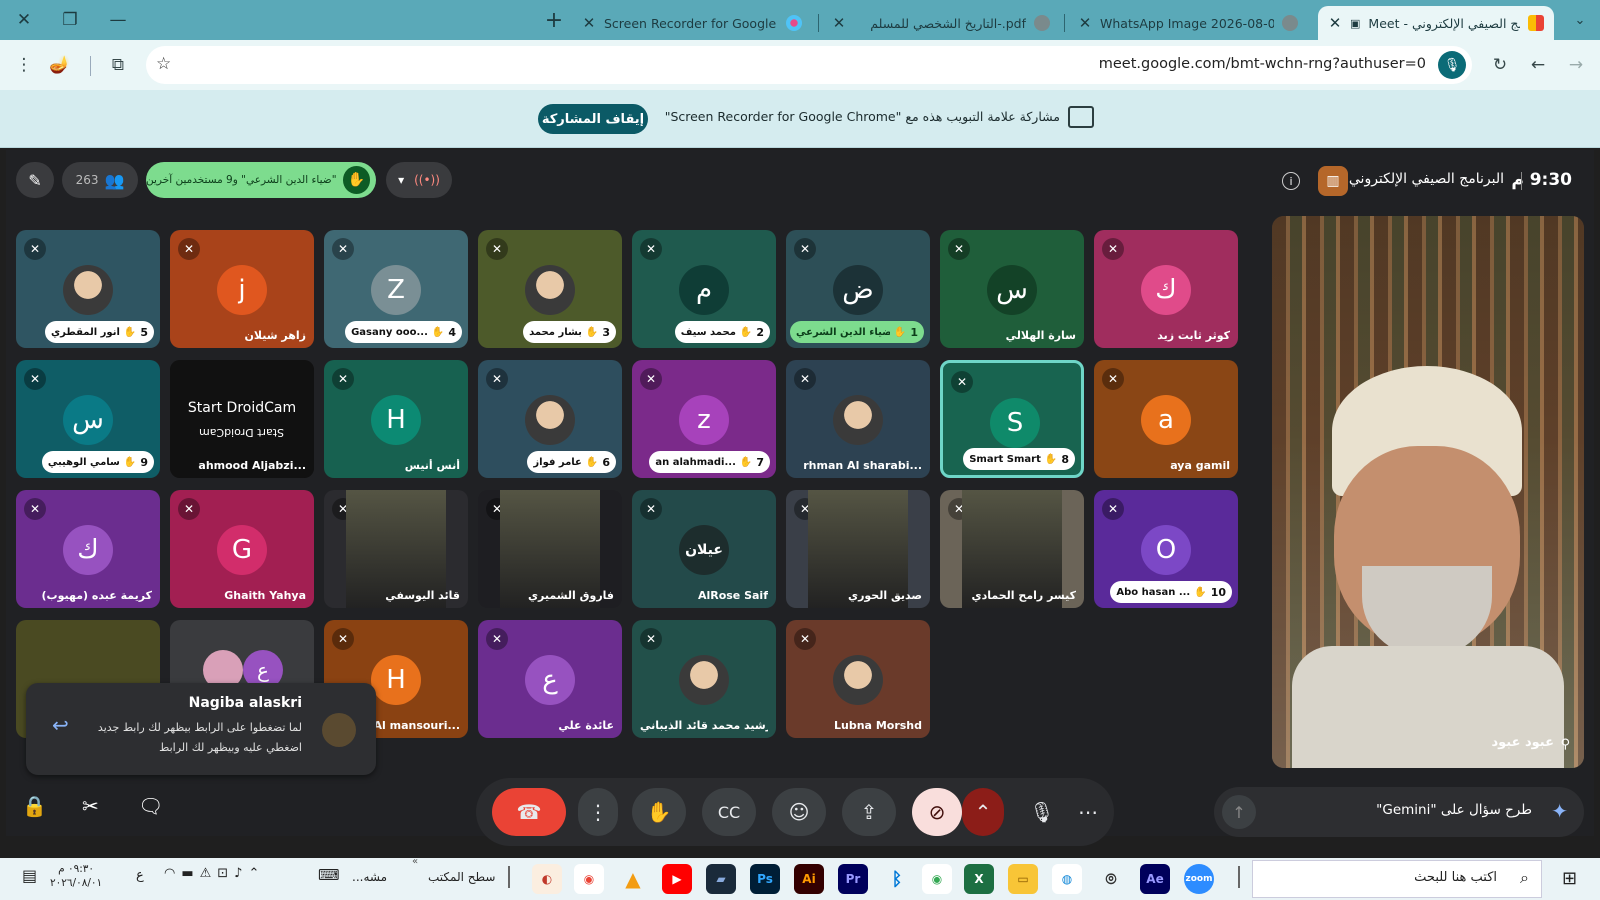  I want to click on app-icon-1: ◐, so click(547, 879).